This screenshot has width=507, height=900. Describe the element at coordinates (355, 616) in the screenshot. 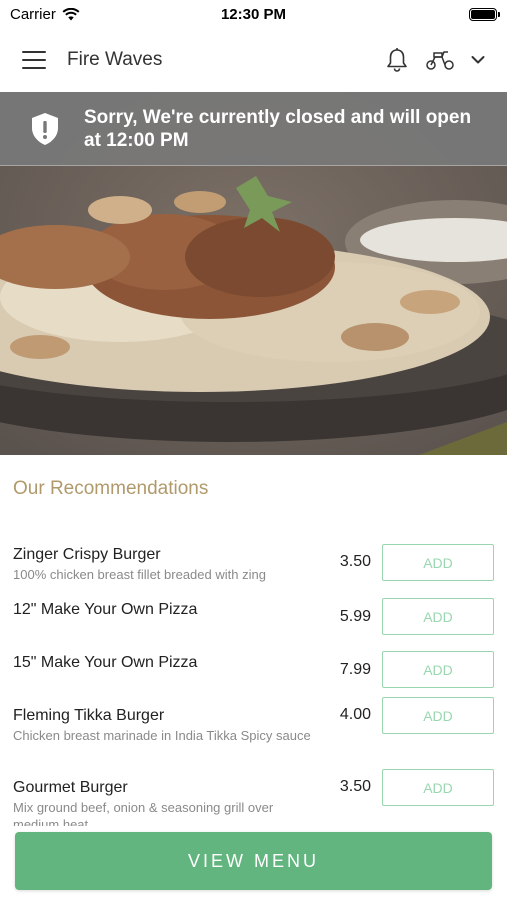

I see `item-price: 5.99` at that location.